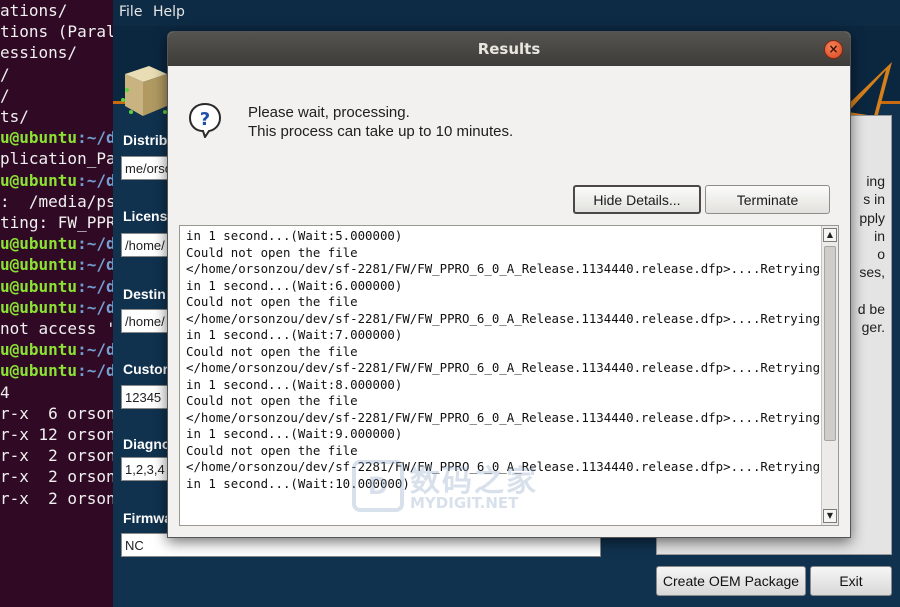  What do you see at coordinates (294, 285) in the screenshot?
I see `log-line: in 1 second...(Wait:6.000000)` at bounding box center [294, 285].